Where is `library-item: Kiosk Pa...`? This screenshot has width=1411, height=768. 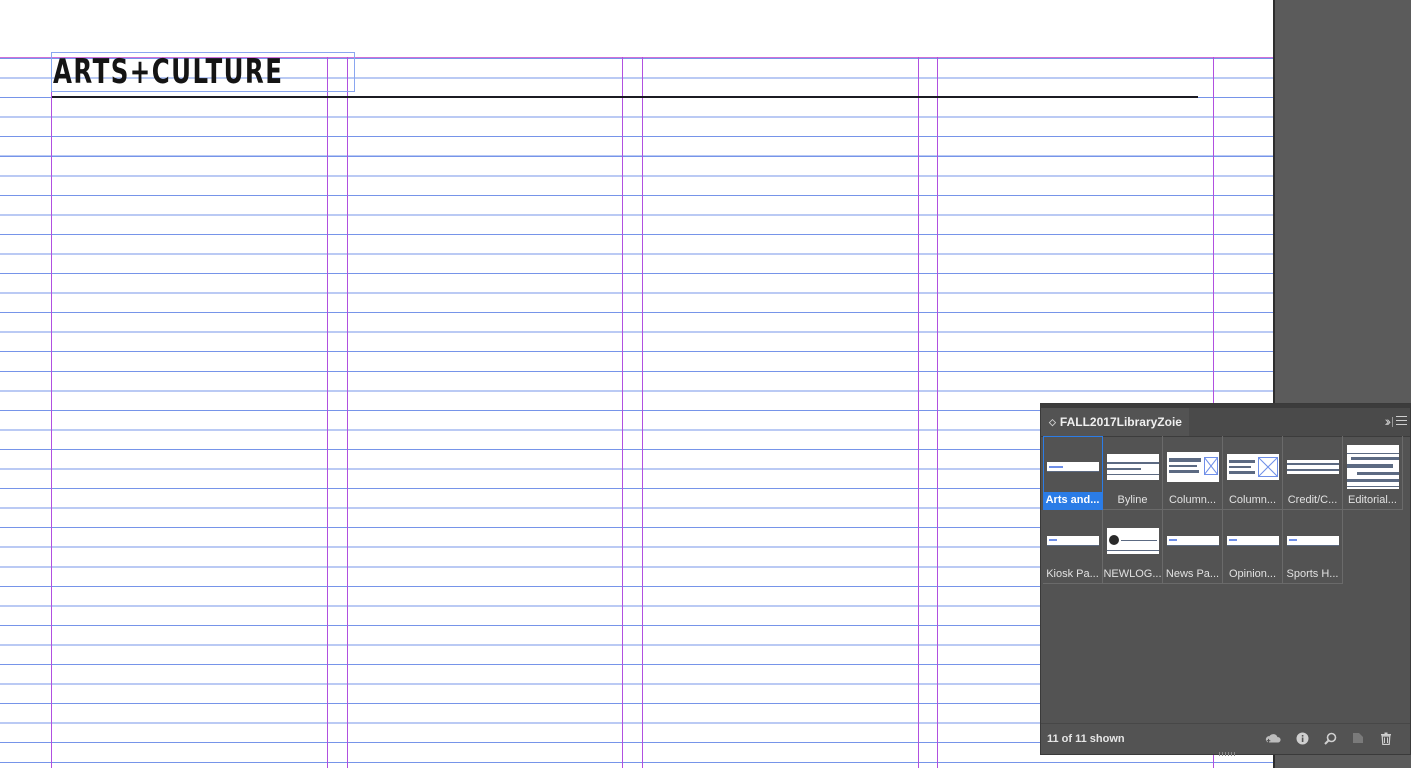 library-item: Kiosk Pa... is located at coordinates (1073, 547).